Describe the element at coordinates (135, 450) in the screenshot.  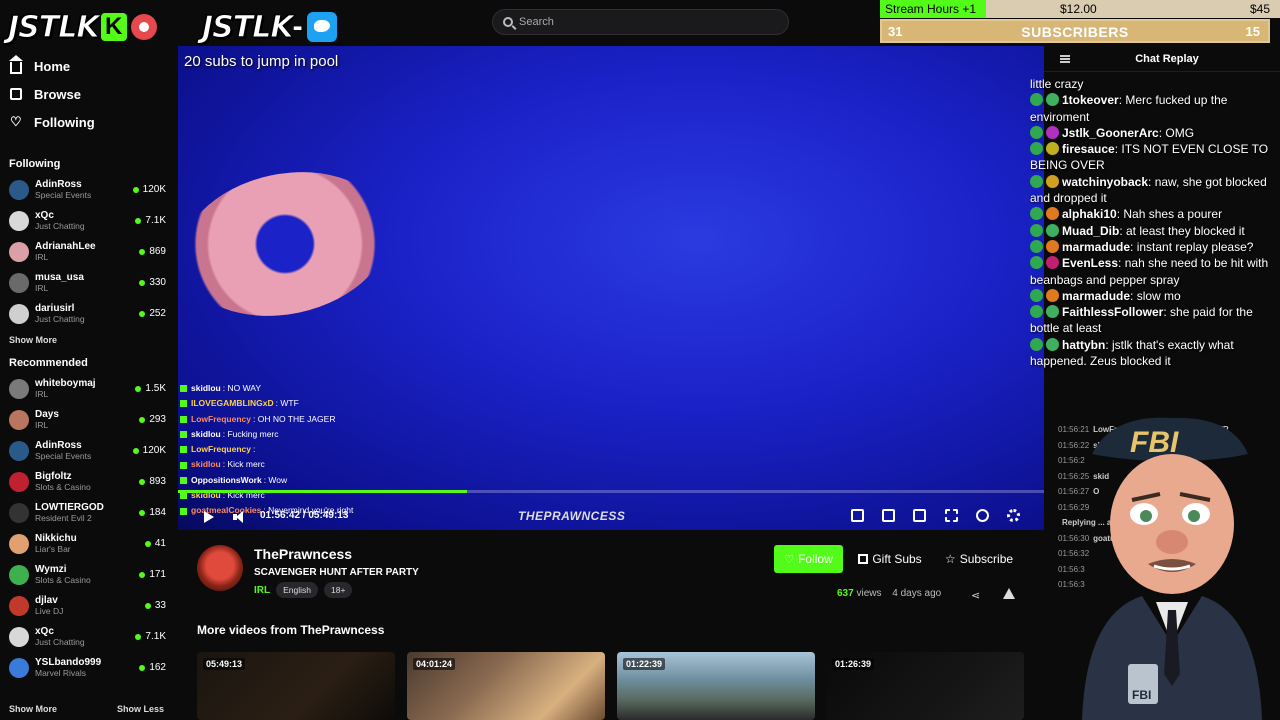
I see `live-dot-icon` at that location.